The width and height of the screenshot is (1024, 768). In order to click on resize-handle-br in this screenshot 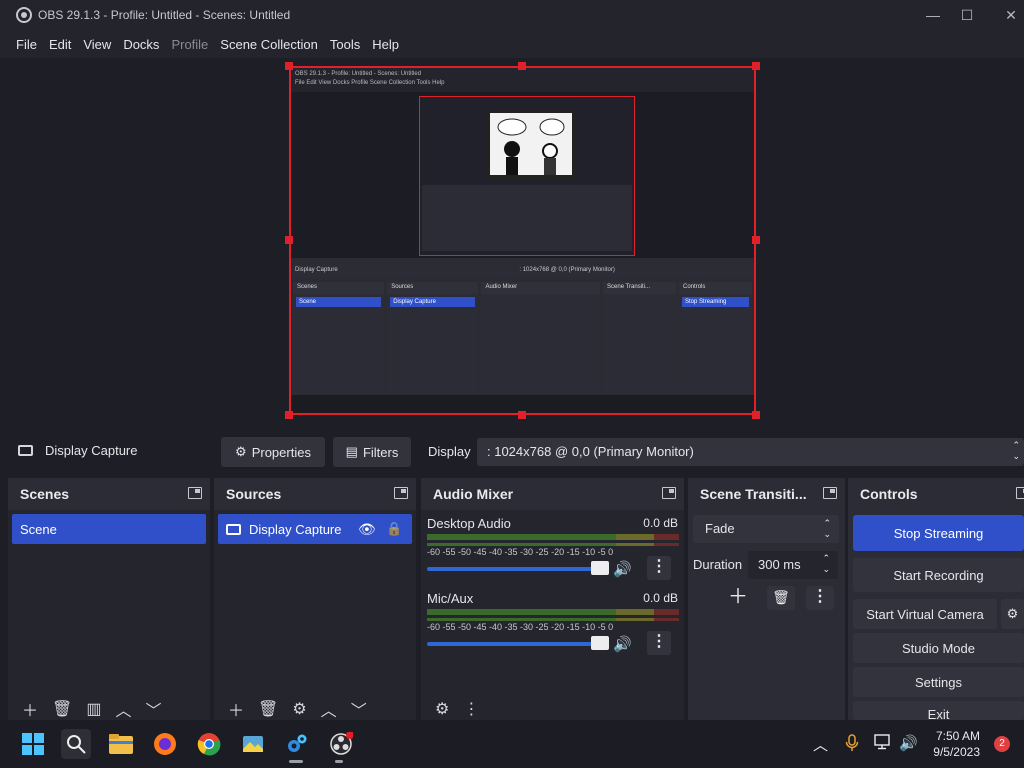, I will do `click(756, 415)`.